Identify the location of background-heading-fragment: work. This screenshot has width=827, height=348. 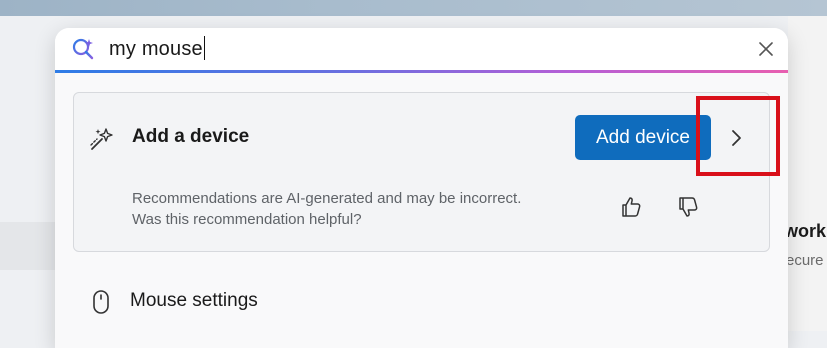
(805, 231).